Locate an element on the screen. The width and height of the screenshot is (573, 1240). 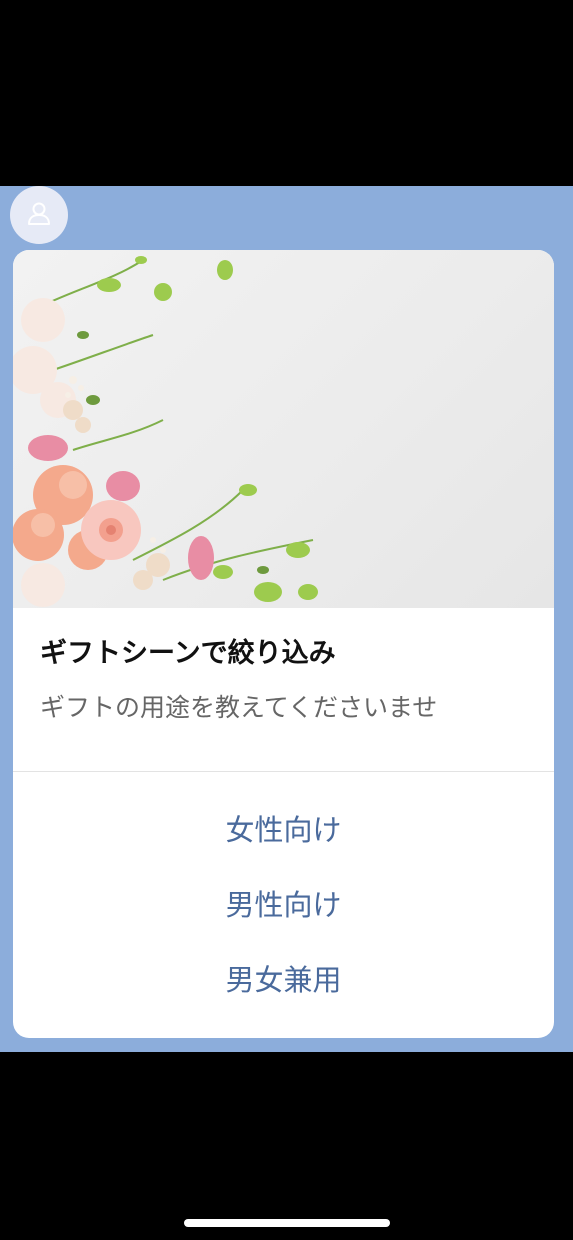
card-title: ギフトシーンで絞り込み is located at coordinates (188, 653).